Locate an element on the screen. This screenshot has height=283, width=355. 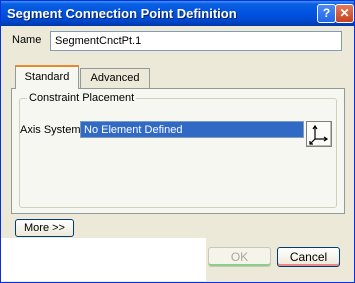
axis-system-icon is located at coordinates (319, 134).